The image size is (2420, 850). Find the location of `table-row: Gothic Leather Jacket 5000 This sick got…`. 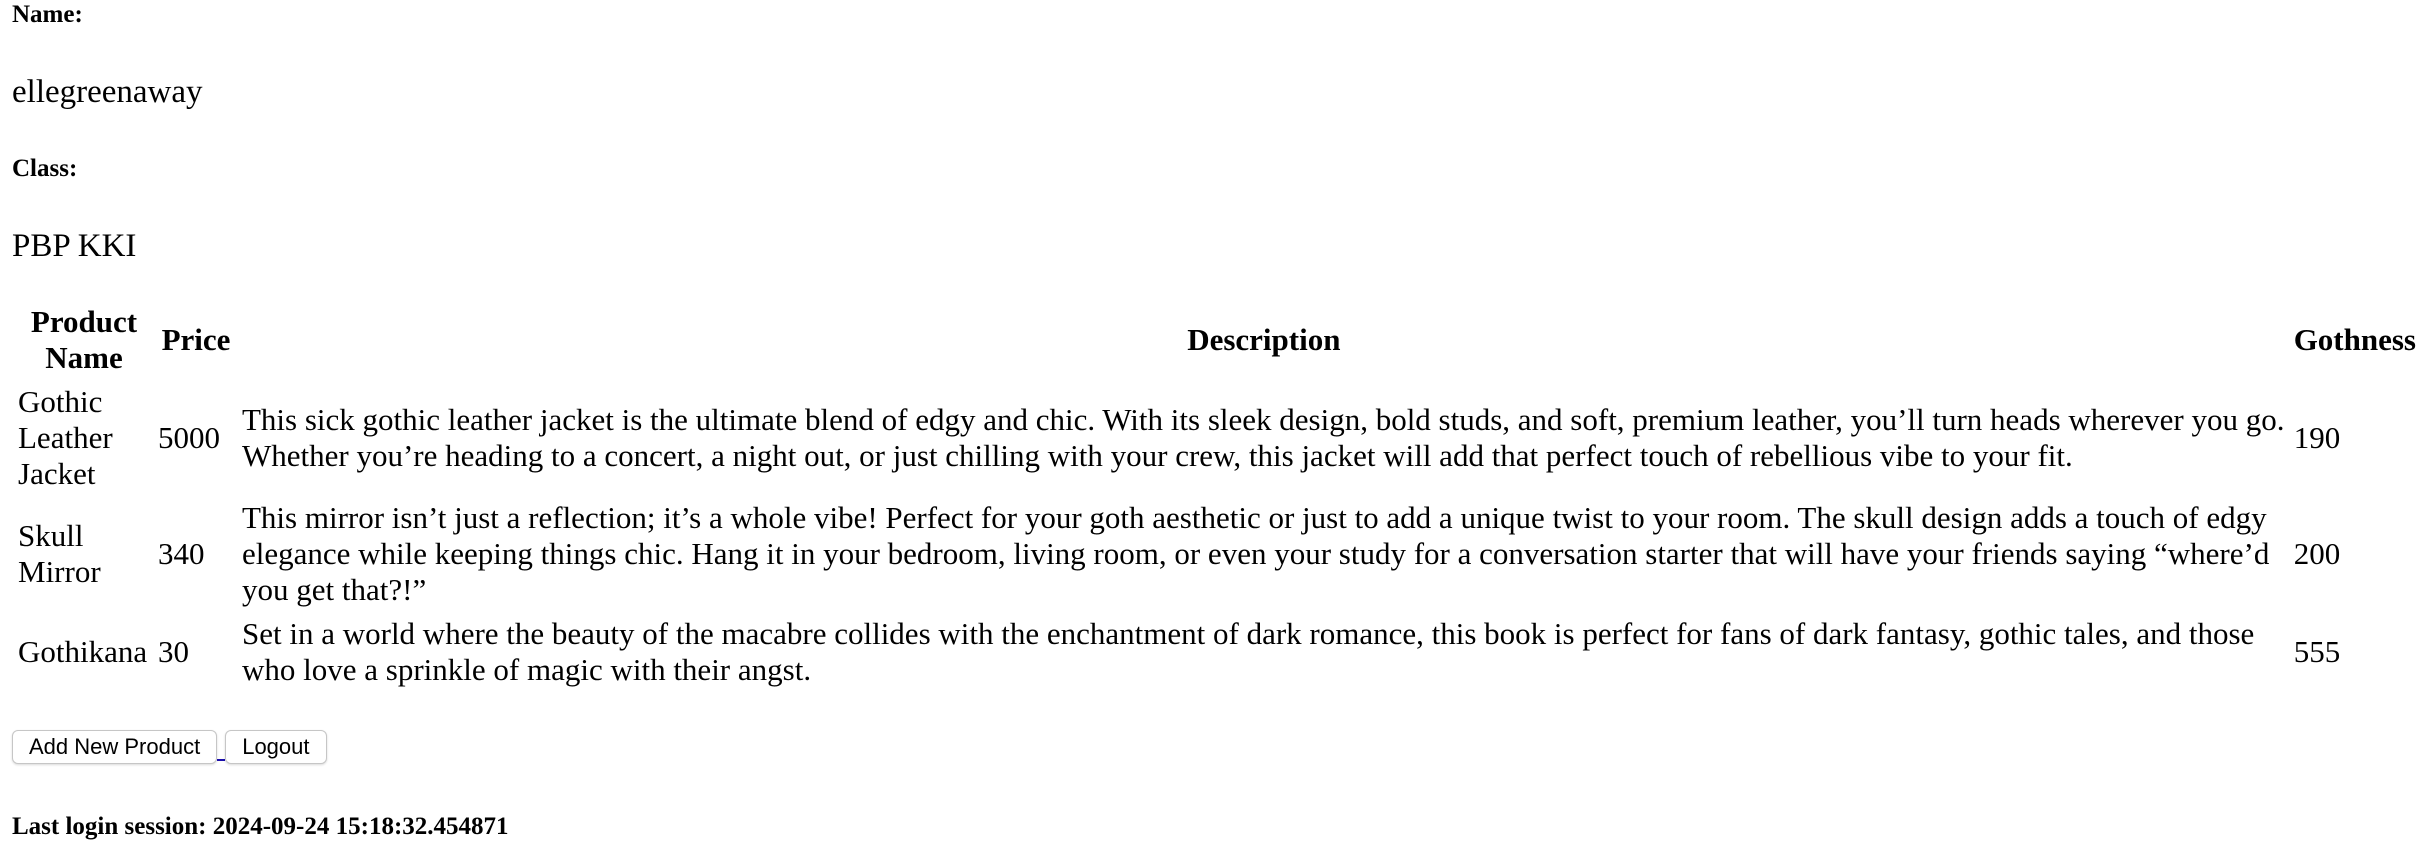

table-row: Gothic Leather Jacket 5000 This sick got… is located at coordinates (1217, 438).